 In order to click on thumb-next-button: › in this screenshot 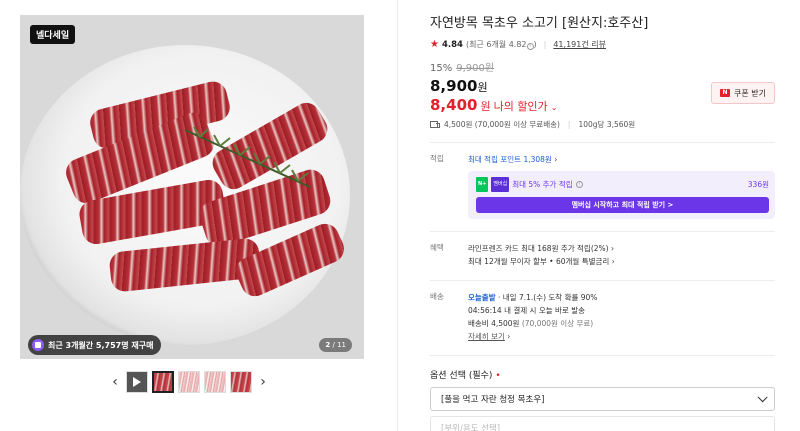, I will do `click(263, 382)`.